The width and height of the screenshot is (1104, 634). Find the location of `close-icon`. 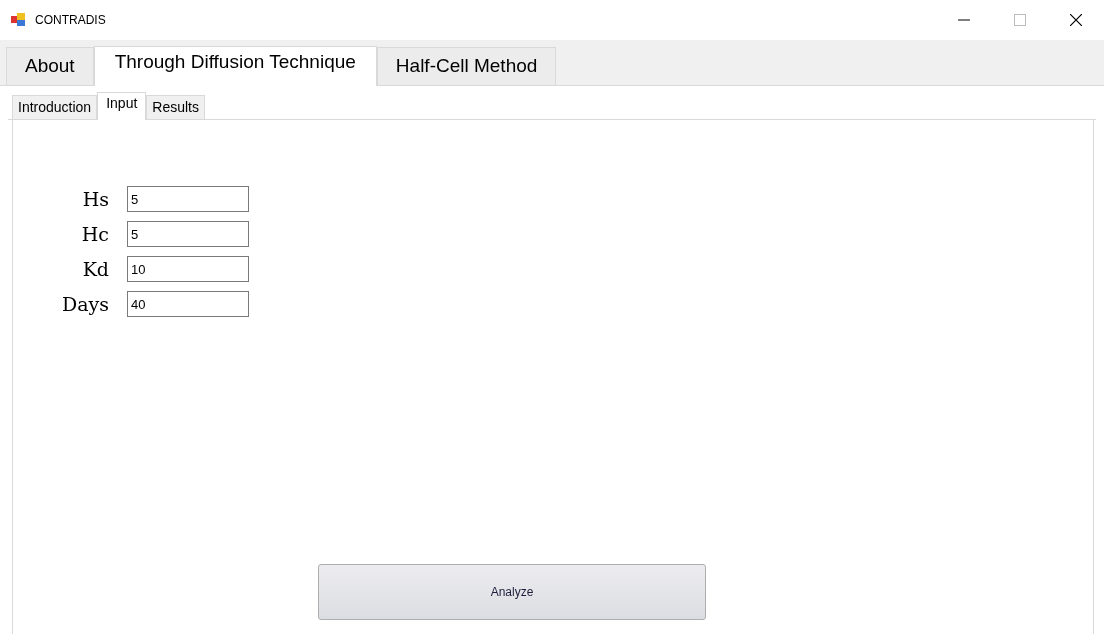

close-icon is located at coordinates (1076, 20).